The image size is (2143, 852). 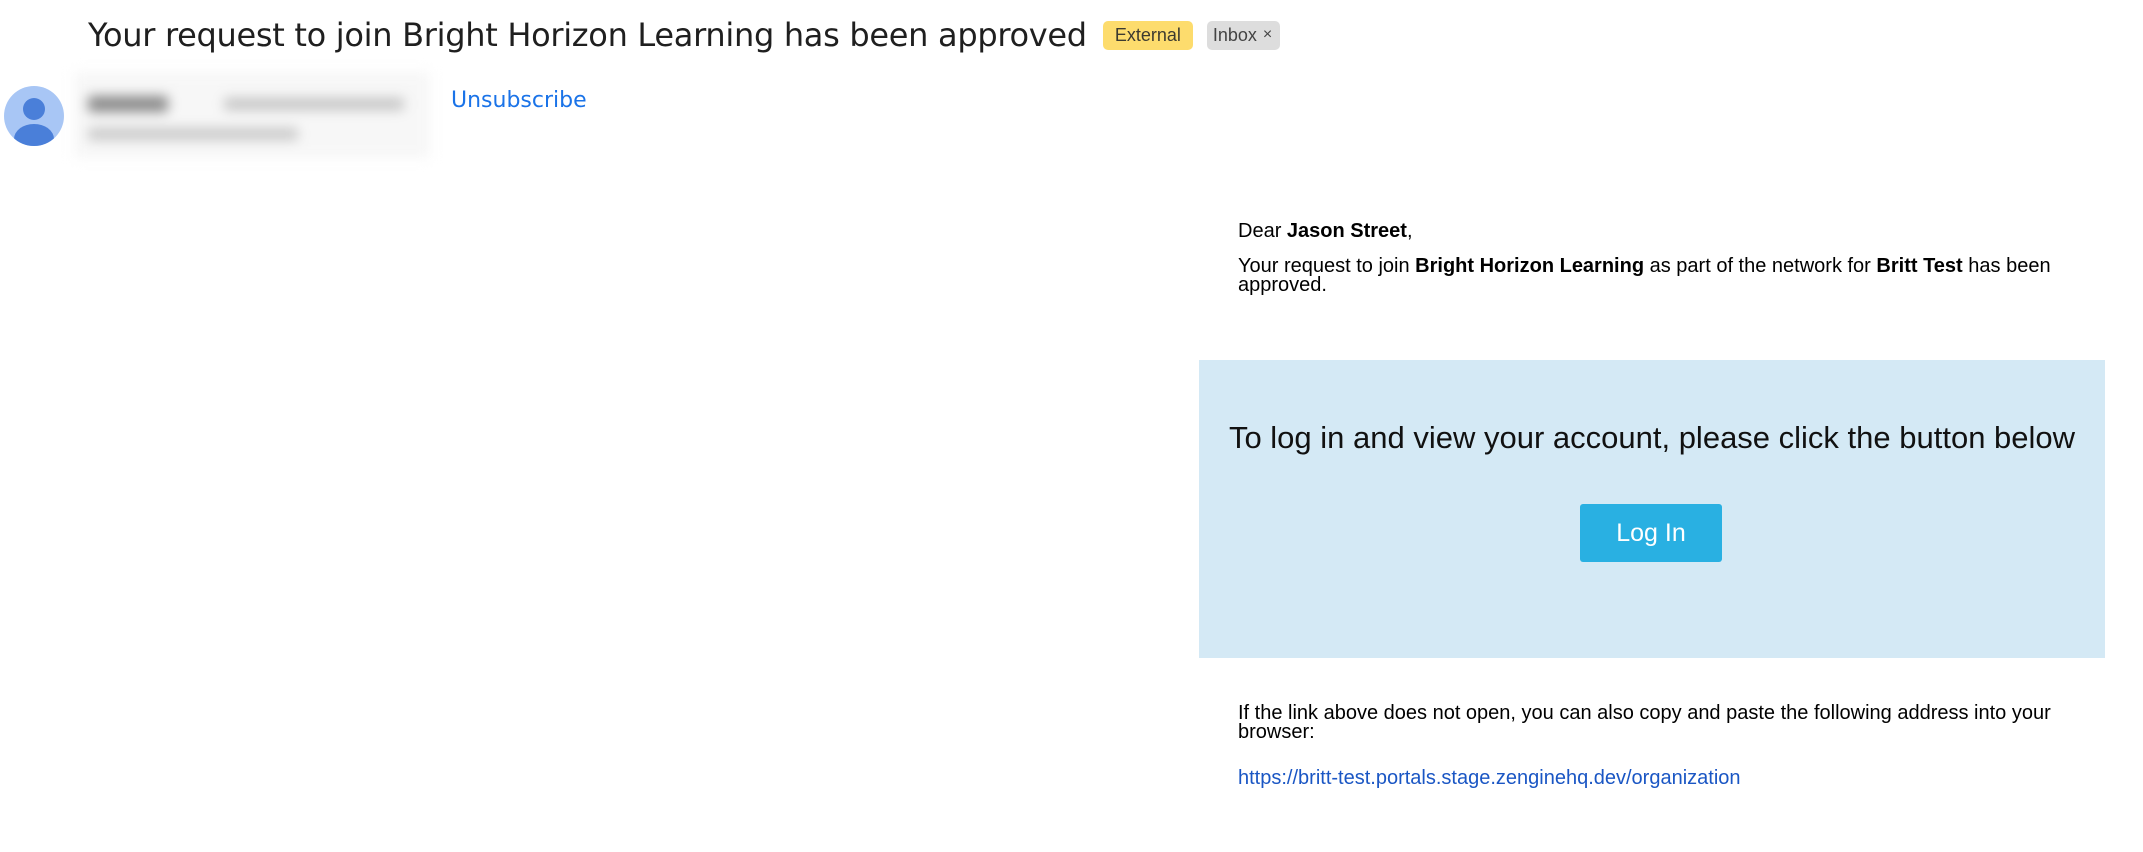 What do you see at coordinates (1671, 231) in the screenshot?
I see `greeting: Dear Jason Street,` at bounding box center [1671, 231].